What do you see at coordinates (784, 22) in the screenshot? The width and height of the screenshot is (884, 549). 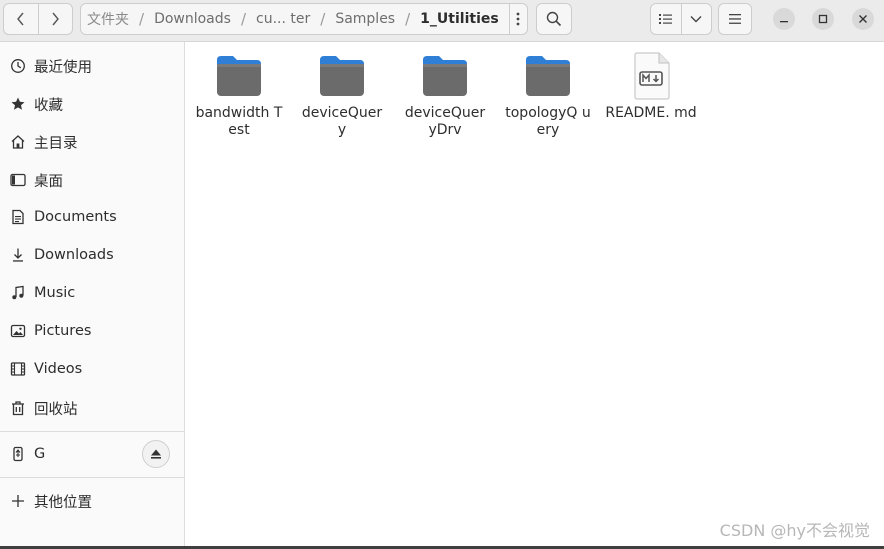 I see `minimize-icon` at bounding box center [784, 22].